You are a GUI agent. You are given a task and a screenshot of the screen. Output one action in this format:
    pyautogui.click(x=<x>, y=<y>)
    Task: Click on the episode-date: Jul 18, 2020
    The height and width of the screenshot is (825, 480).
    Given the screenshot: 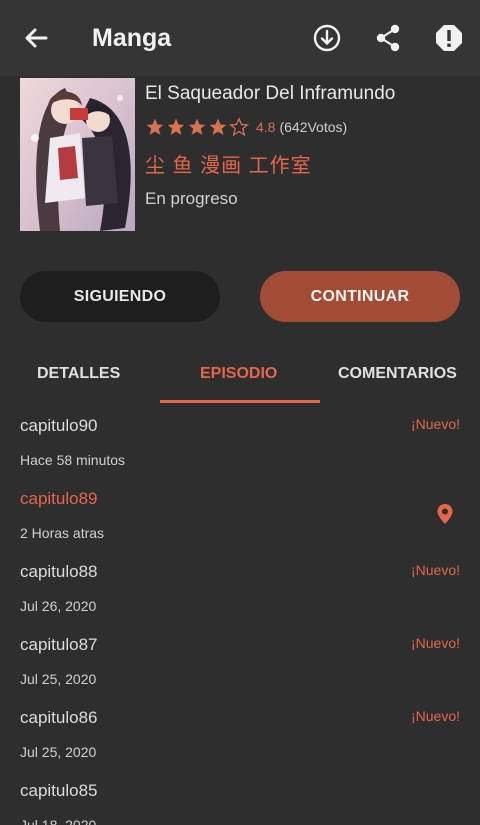 What is the action you would take?
    pyautogui.click(x=58, y=821)
    